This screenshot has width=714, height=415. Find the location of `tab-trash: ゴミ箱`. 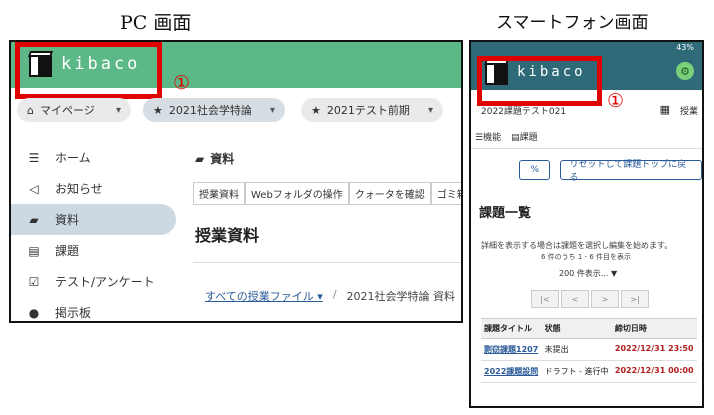

tab-trash: ゴミ箱 is located at coordinates (445, 193).